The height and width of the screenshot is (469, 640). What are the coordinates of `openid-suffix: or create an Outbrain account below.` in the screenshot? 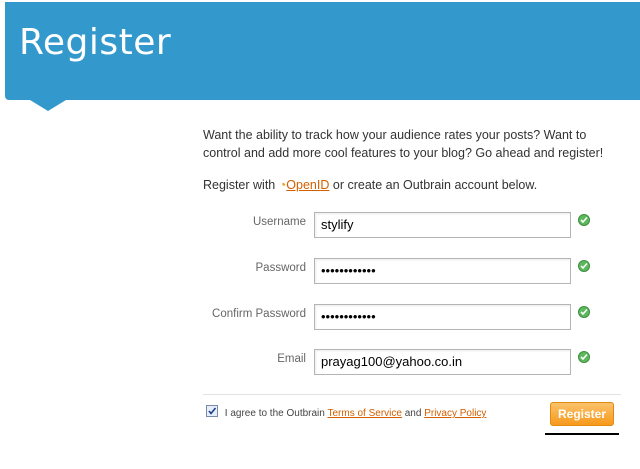 It's located at (435, 185).